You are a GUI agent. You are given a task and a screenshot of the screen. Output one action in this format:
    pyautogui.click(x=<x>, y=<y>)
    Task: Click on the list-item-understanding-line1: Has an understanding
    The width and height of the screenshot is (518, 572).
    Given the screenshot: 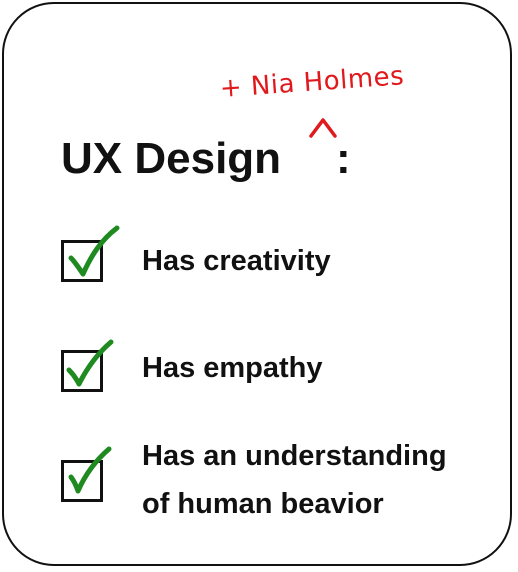 What is the action you would take?
    pyautogui.click(x=294, y=456)
    